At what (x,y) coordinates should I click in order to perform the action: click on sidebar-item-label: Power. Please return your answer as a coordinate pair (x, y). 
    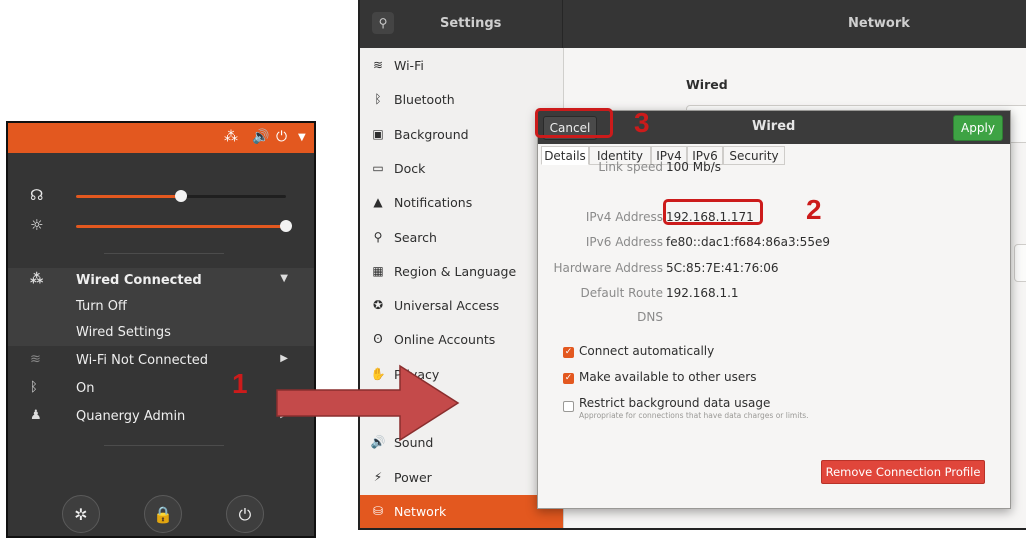
    Looking at the image, I should click on (413, 477).